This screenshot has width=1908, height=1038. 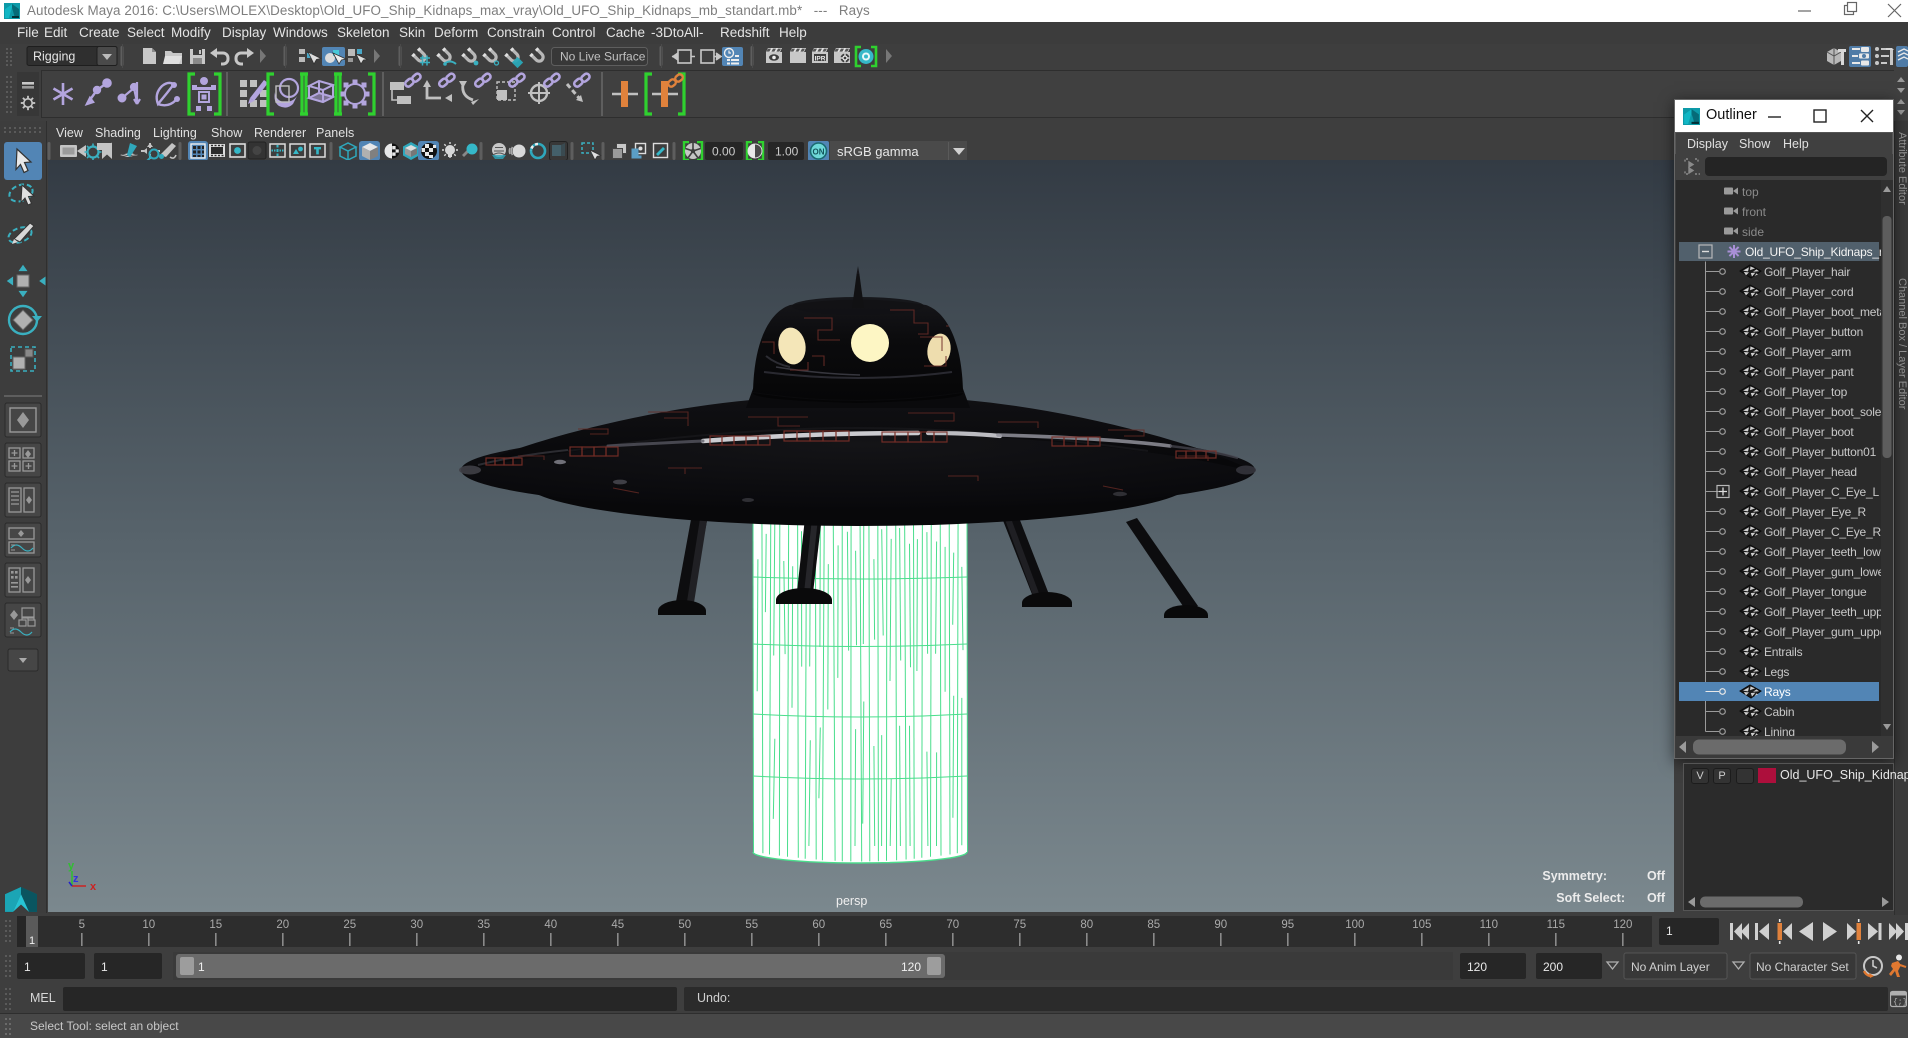 What do you see at coordinates (282, 925) in the screenshot?
I see `svg-text: 20` at bounding box center [282, 925].